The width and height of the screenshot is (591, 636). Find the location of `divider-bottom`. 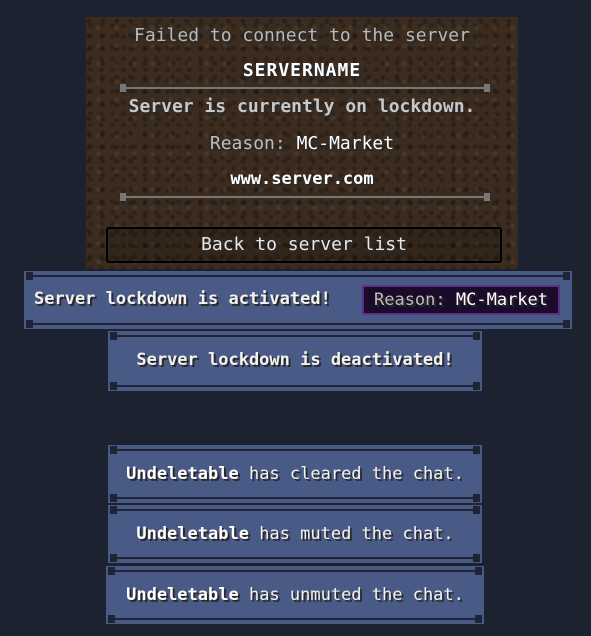

divider-bottom is located at coordinates (305, 197).